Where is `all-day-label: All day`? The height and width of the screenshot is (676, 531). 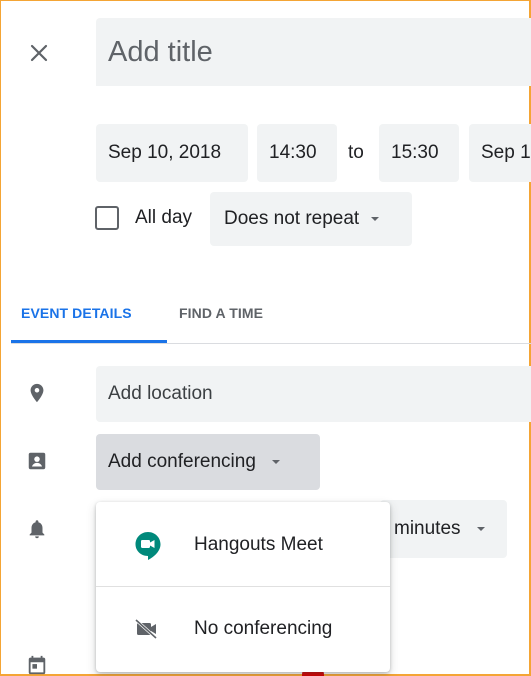 all-day-label: All day is located at coordinates (164, 217).